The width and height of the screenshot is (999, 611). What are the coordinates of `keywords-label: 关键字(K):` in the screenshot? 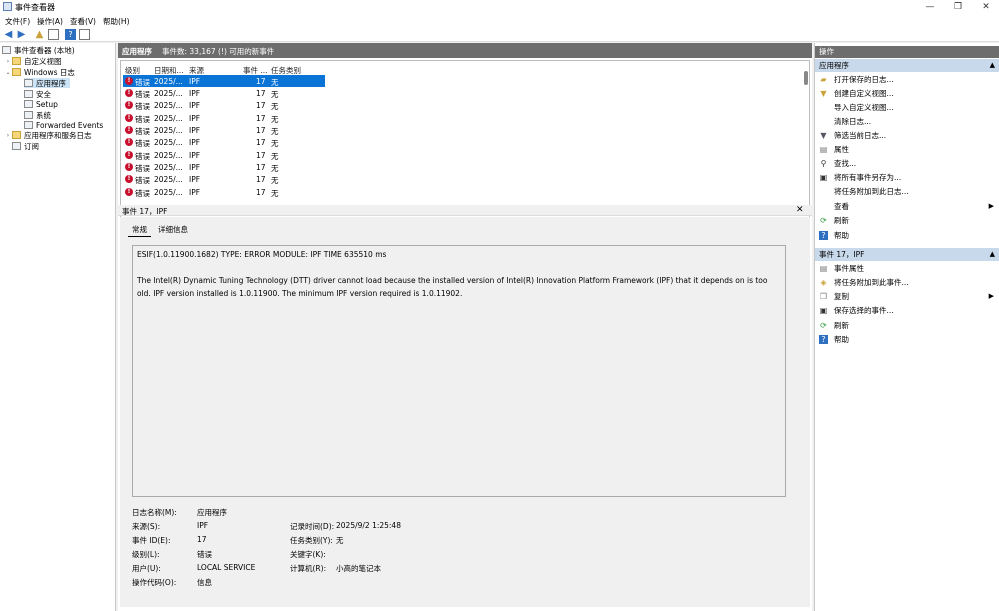 It's located at (308, 554).